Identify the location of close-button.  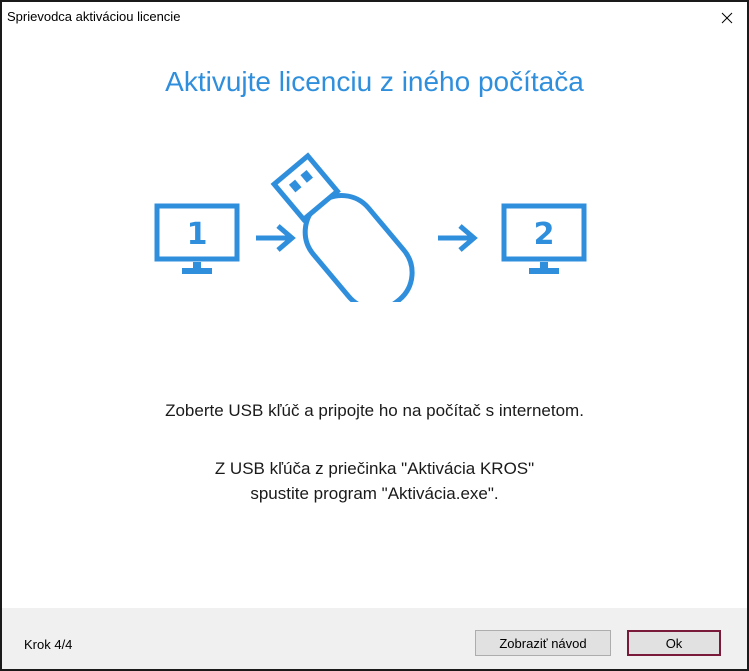
(727, 18).